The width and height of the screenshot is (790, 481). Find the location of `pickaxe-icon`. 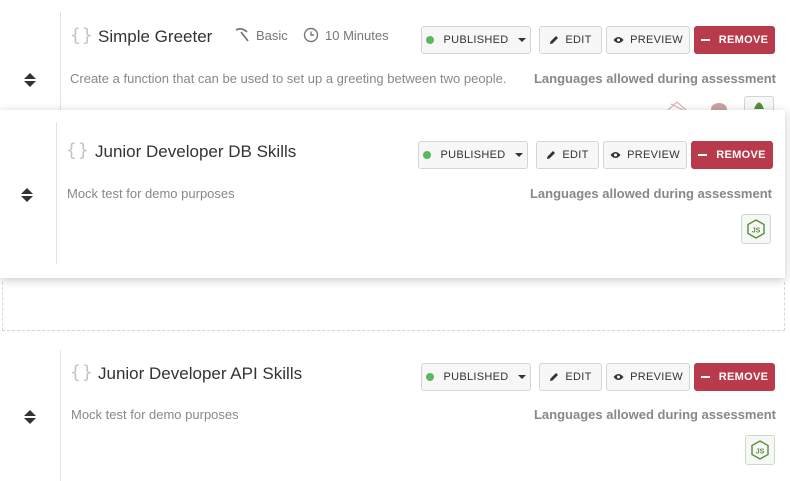

pickaxe-icon is located at coordinates (242, 34).